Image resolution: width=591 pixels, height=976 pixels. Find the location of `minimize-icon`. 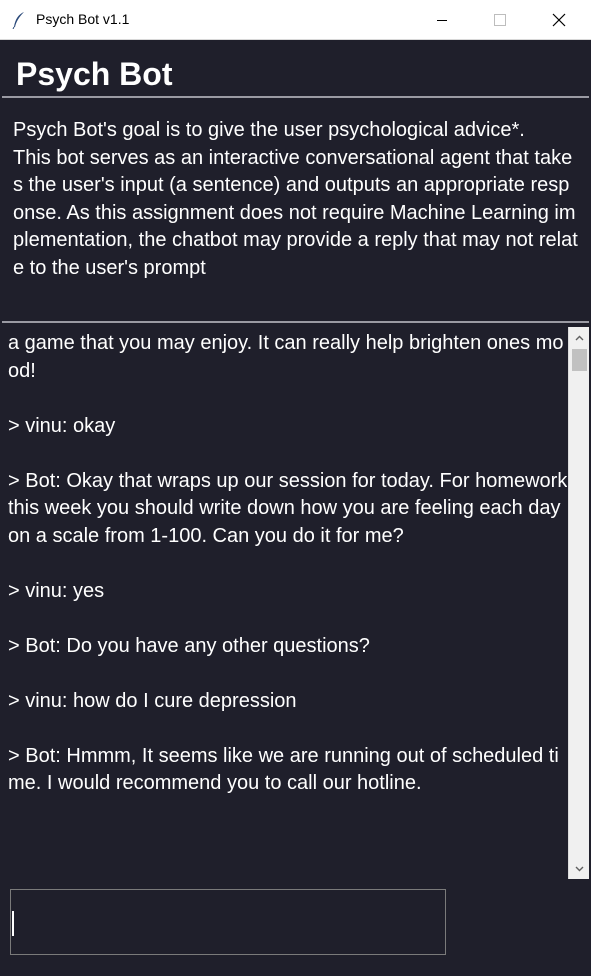

minimize-icon is located at coordinates (442, 20).